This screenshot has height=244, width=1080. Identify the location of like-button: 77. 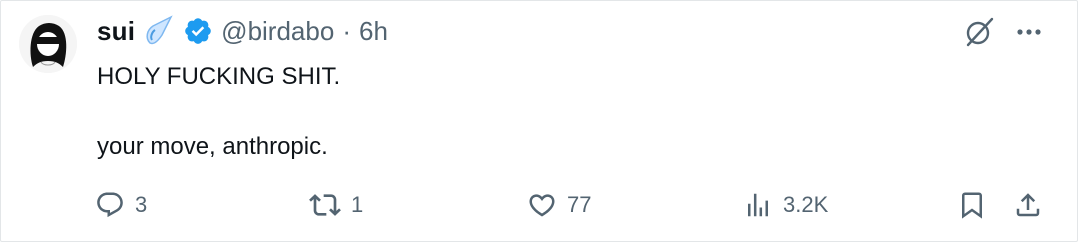
(559, 205).